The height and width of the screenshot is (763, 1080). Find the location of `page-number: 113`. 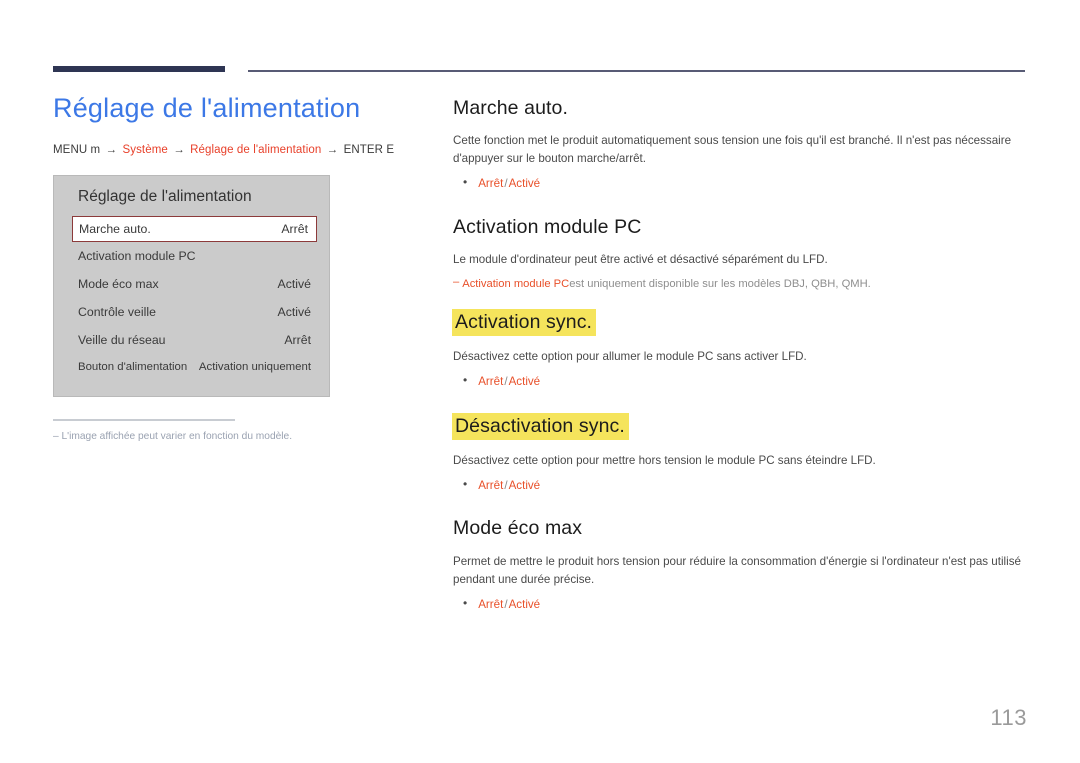

page-number: 113 is located at coordinates (1008, 717).